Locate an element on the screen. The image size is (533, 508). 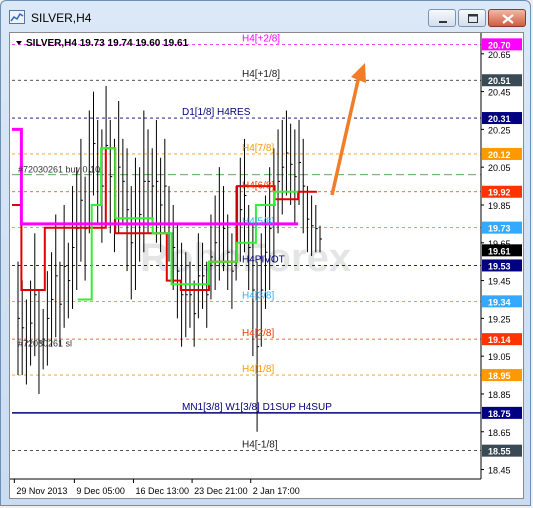
trade-annotation: #72030261 buy 0.10 is located at coordinates (59, 170).